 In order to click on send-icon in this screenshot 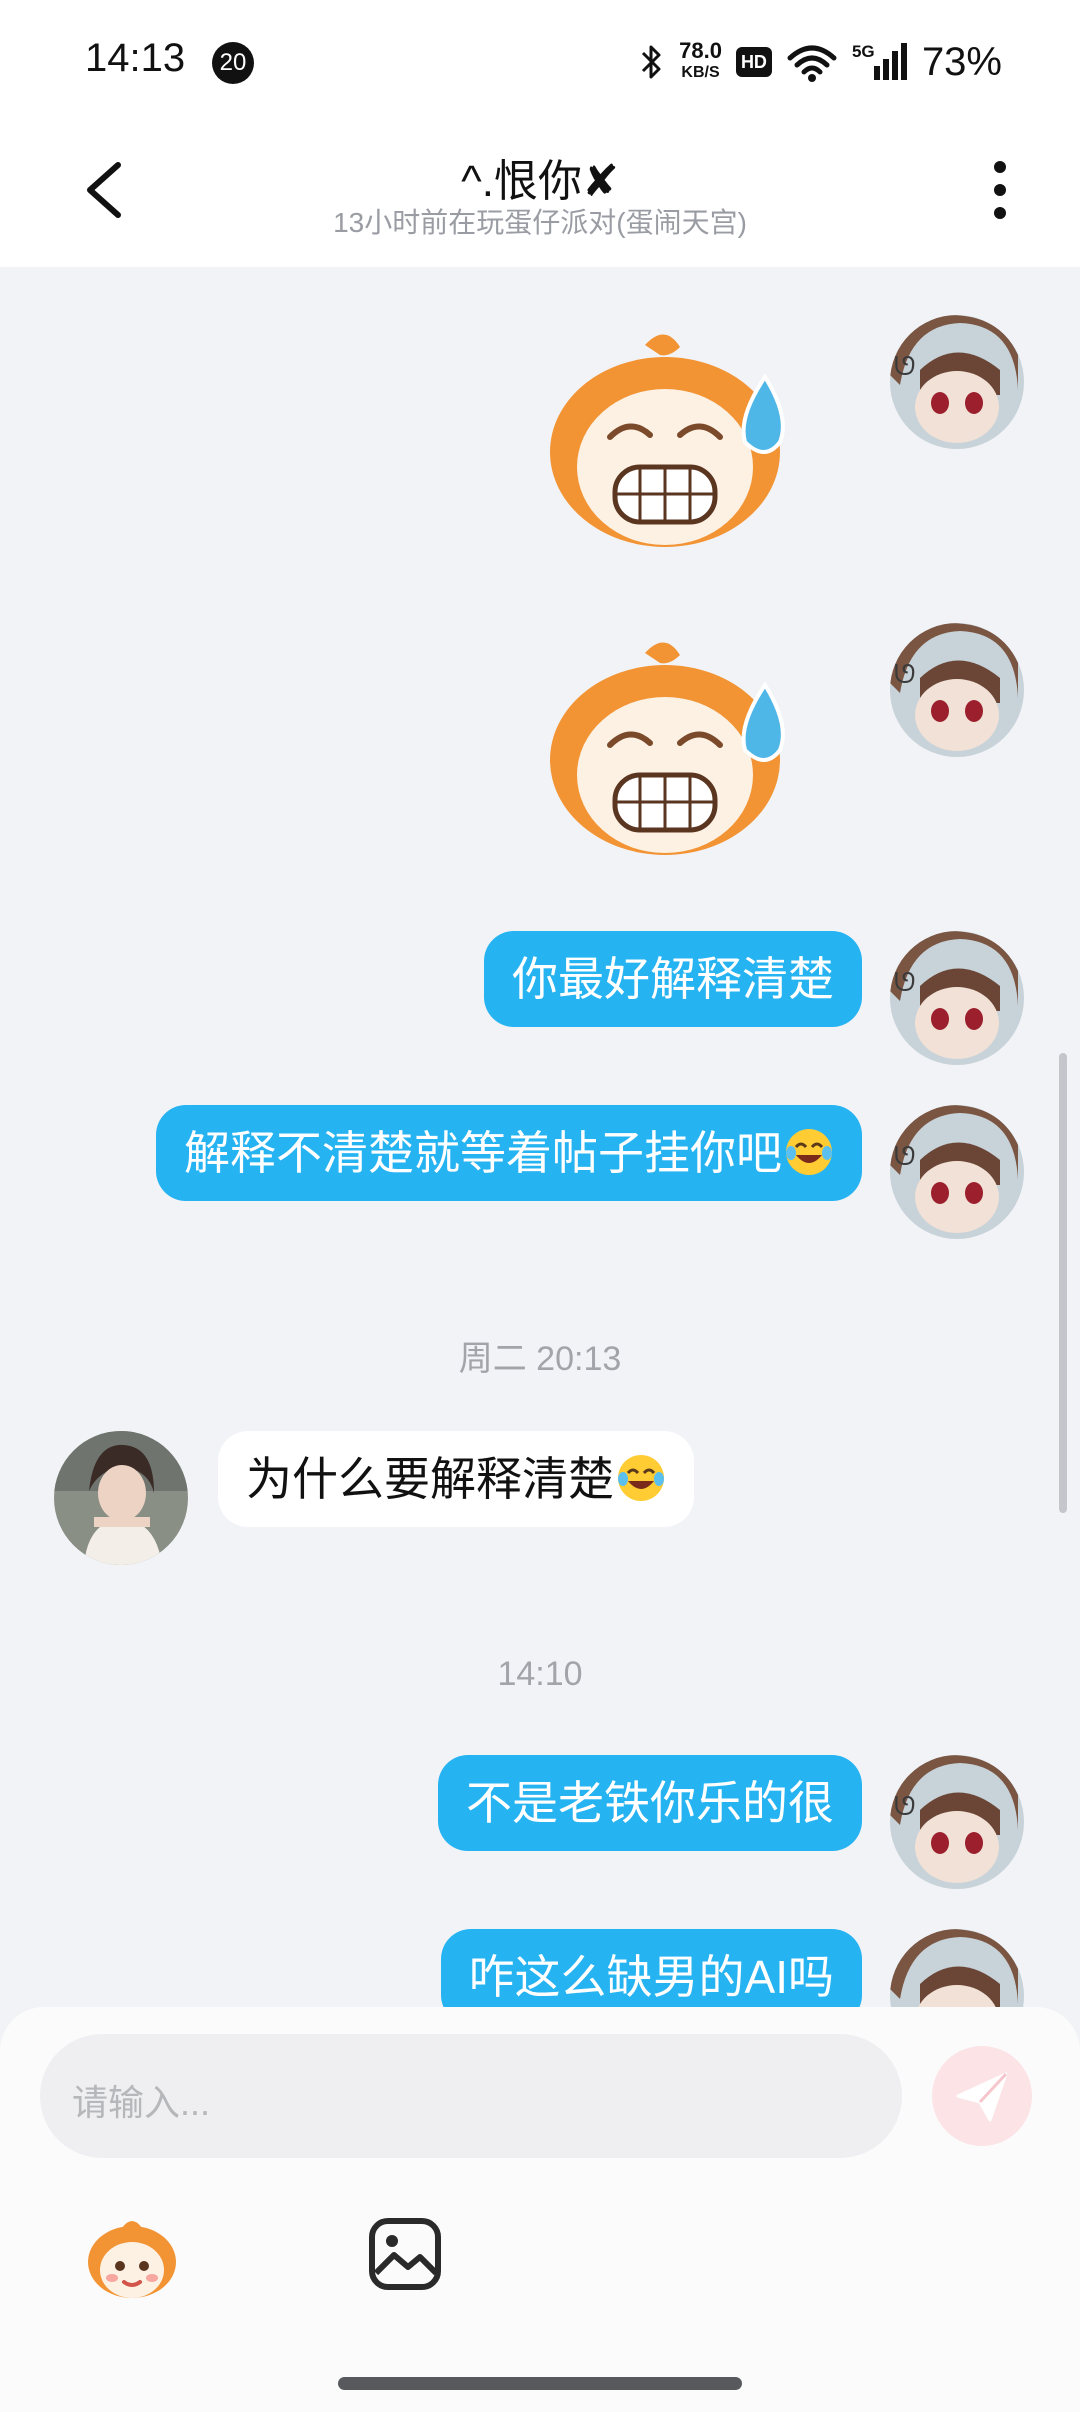, I will do `click(982, 2097)`.